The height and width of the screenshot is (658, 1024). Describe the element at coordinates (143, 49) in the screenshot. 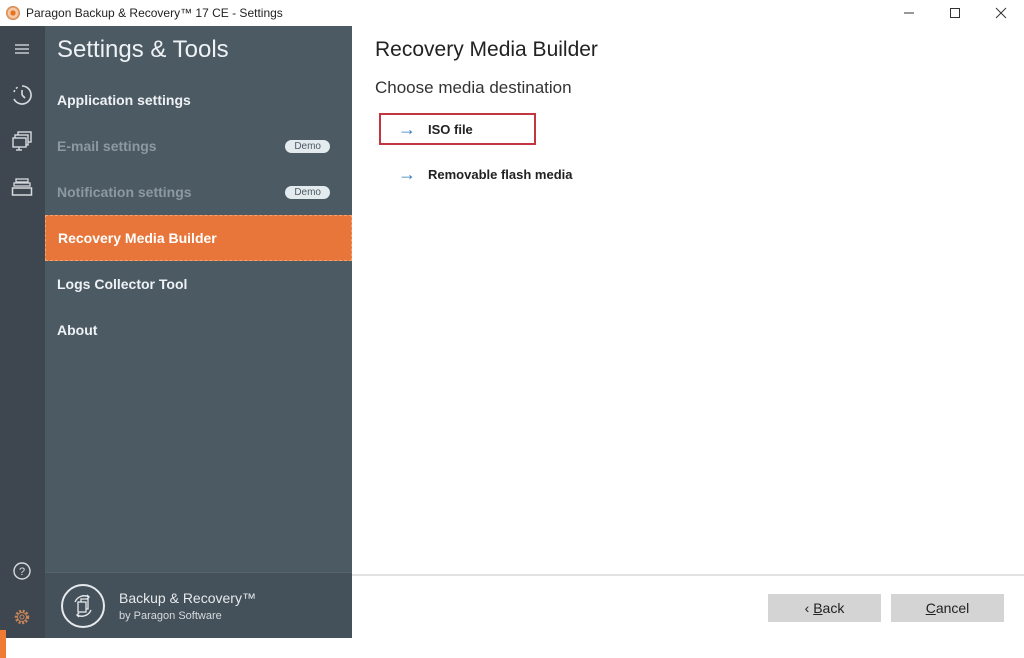

I see `sidebar-title: Settings & Tools` at that location.